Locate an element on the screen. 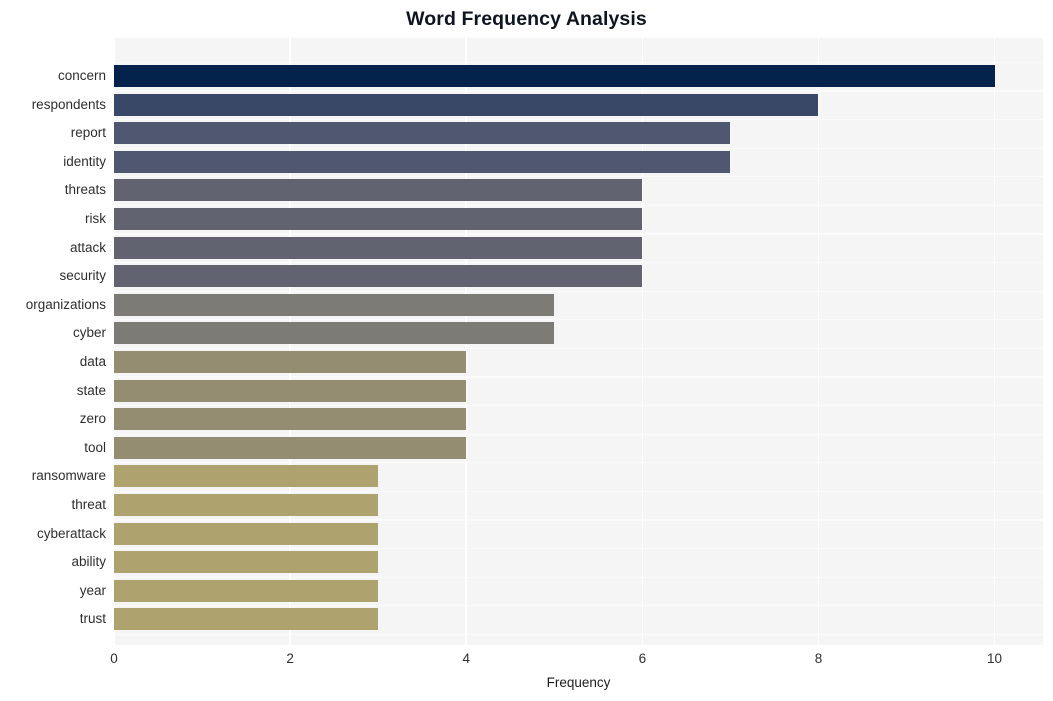 This screenshot has height=701, width=1053. y-axis-tick-label: year is located at coordinates (92, 590).